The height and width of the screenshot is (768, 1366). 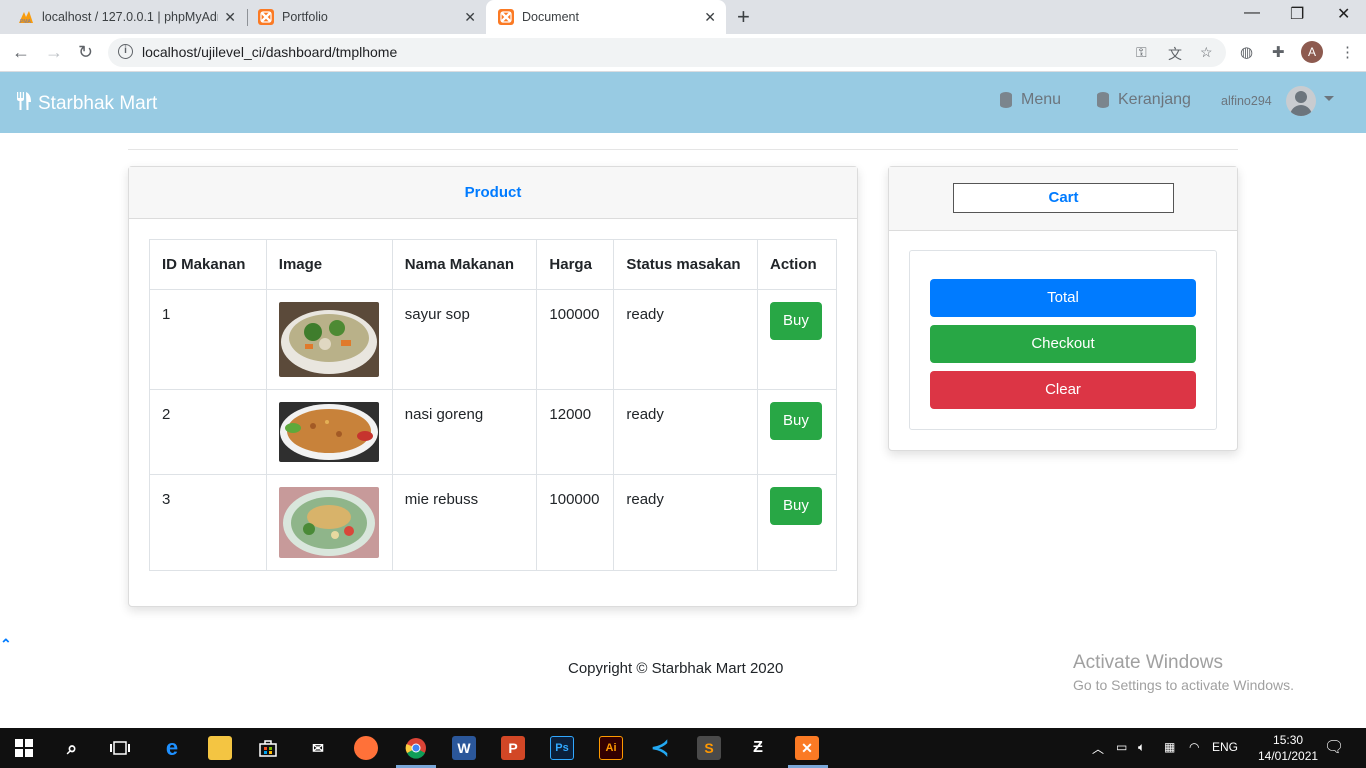 I want to click on windows-start-icon, so click(x=24, y=748).